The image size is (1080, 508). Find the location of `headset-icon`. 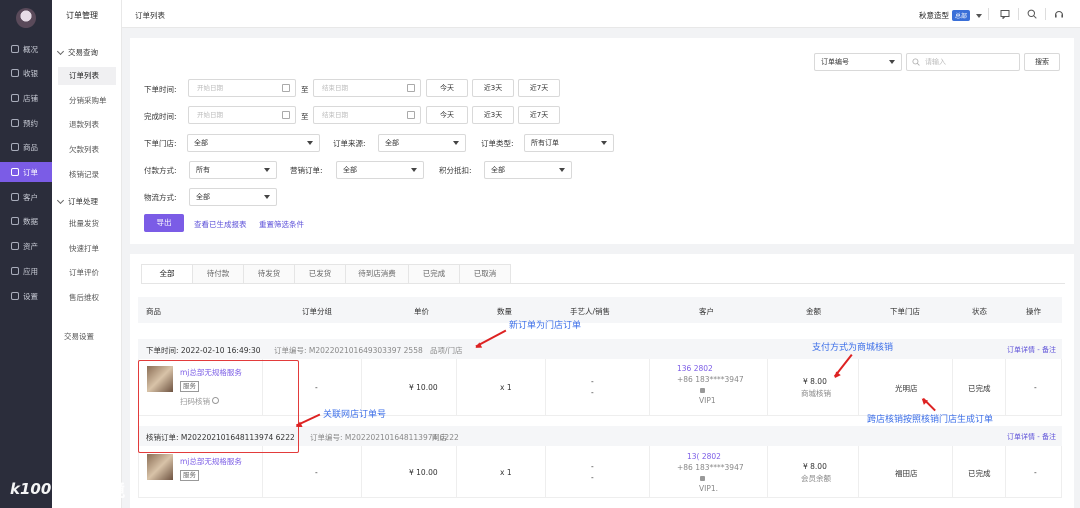

headset-icon is located at coordinates (1059, 14).